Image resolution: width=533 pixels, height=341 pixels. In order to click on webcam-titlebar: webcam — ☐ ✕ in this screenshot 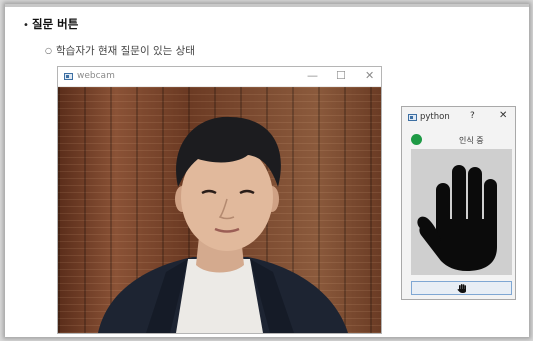, I will do `click(219, 77)`.